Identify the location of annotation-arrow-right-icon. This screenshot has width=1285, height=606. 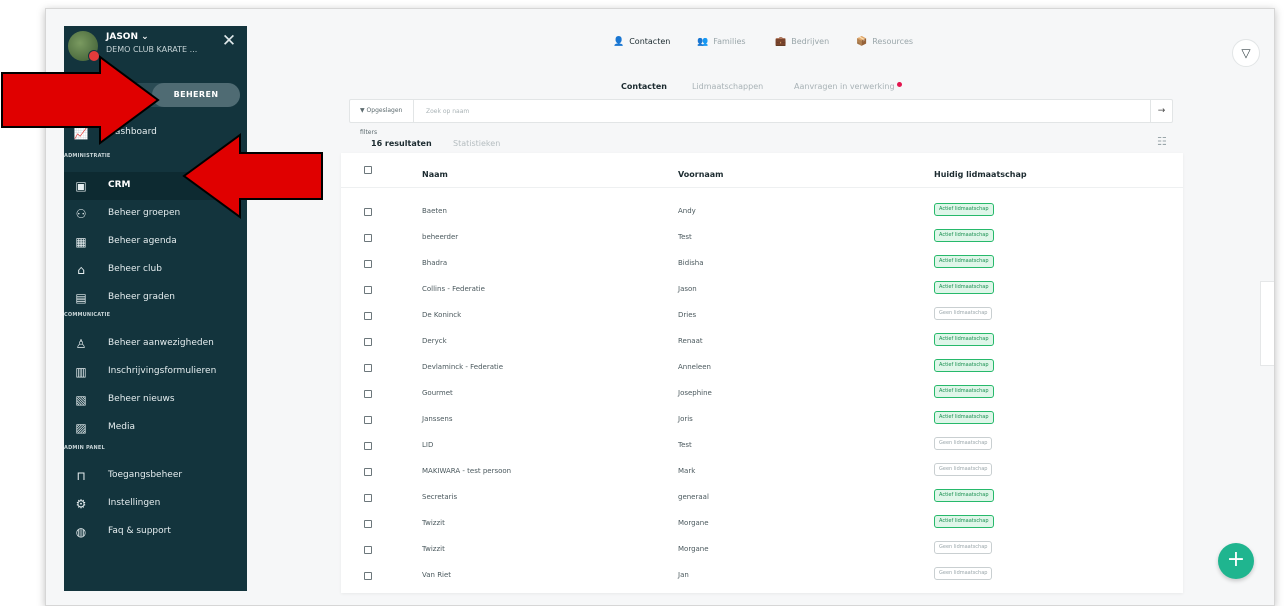
(80, 100).